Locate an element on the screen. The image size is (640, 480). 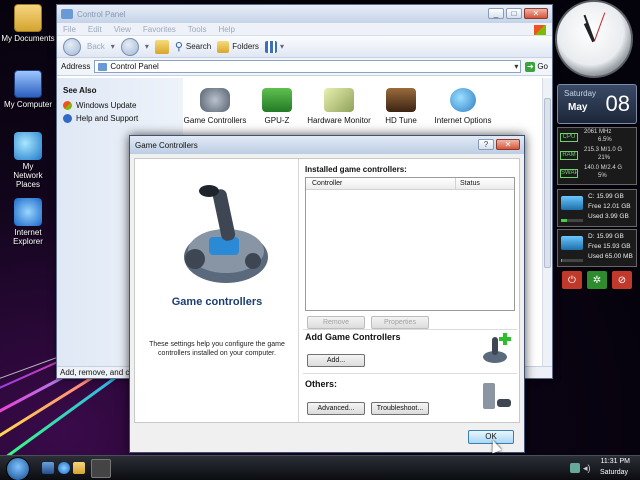
cp-item-hardware-monitor: Hardware Monitor is located at coordinates (339, 106).